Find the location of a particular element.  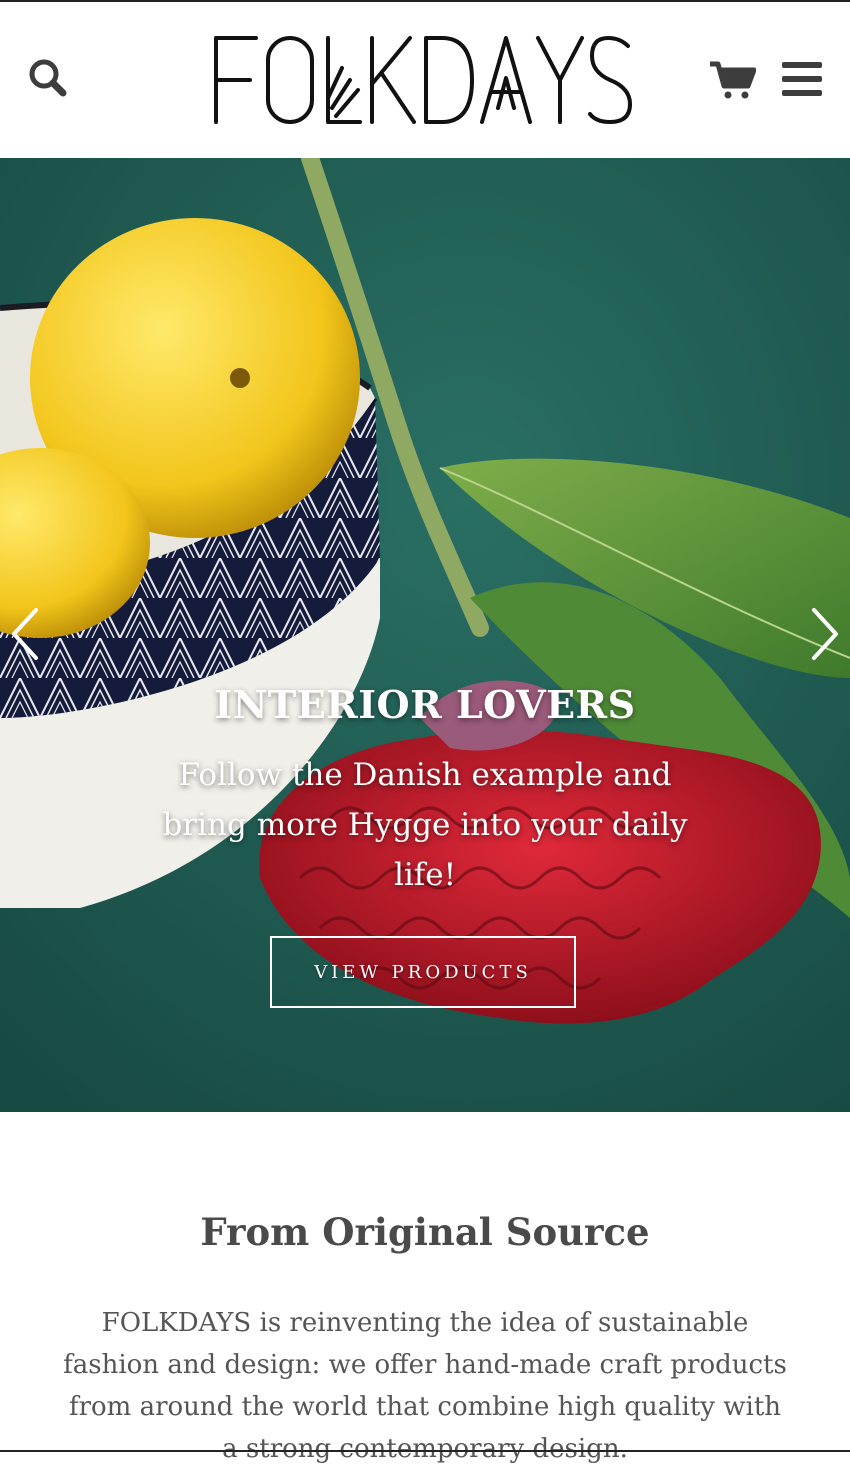

chevron-right-icon is located at coordinates (825, 634).